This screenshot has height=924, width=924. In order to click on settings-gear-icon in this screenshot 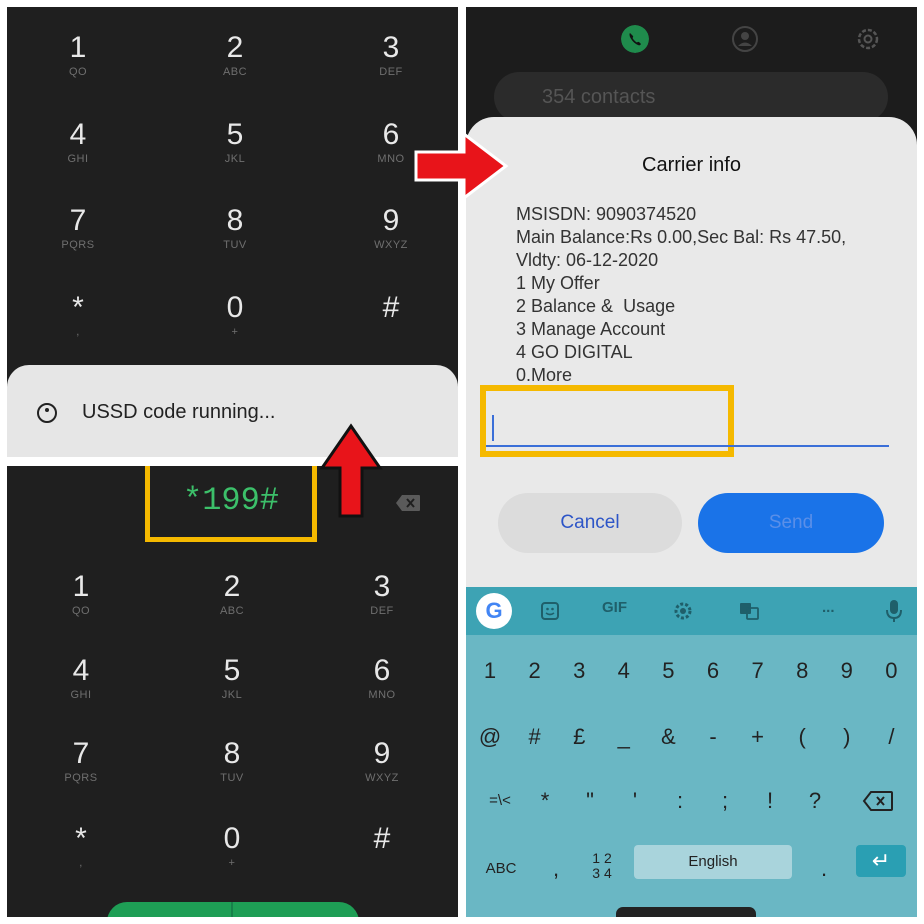, I will do `click(868, 39)`.